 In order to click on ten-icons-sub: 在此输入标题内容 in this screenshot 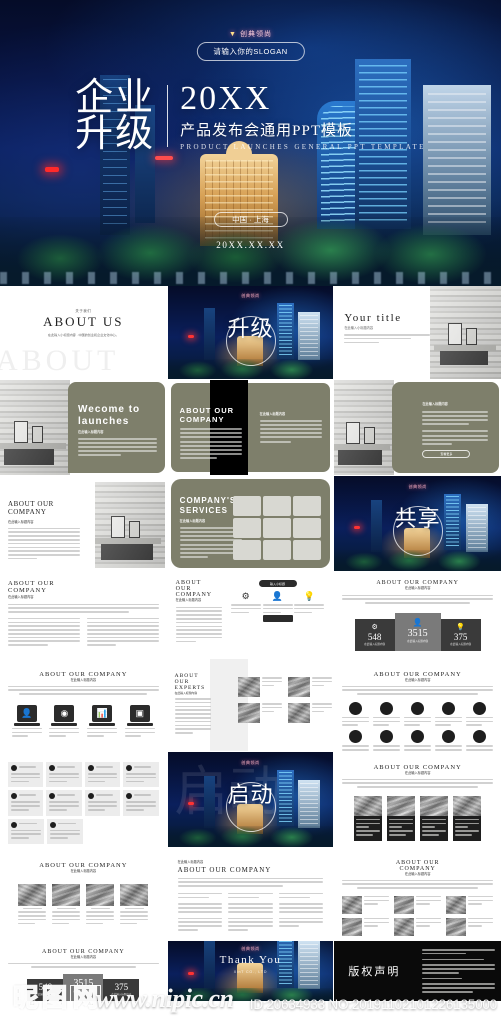, I will do `click(417, 680)`.